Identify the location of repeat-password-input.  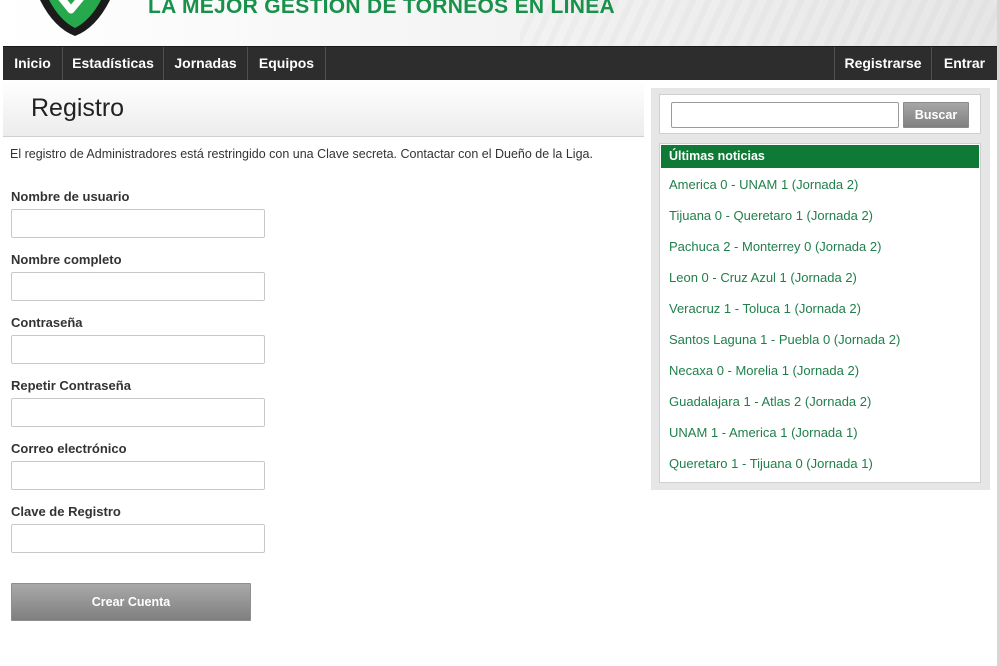
(138, 412).